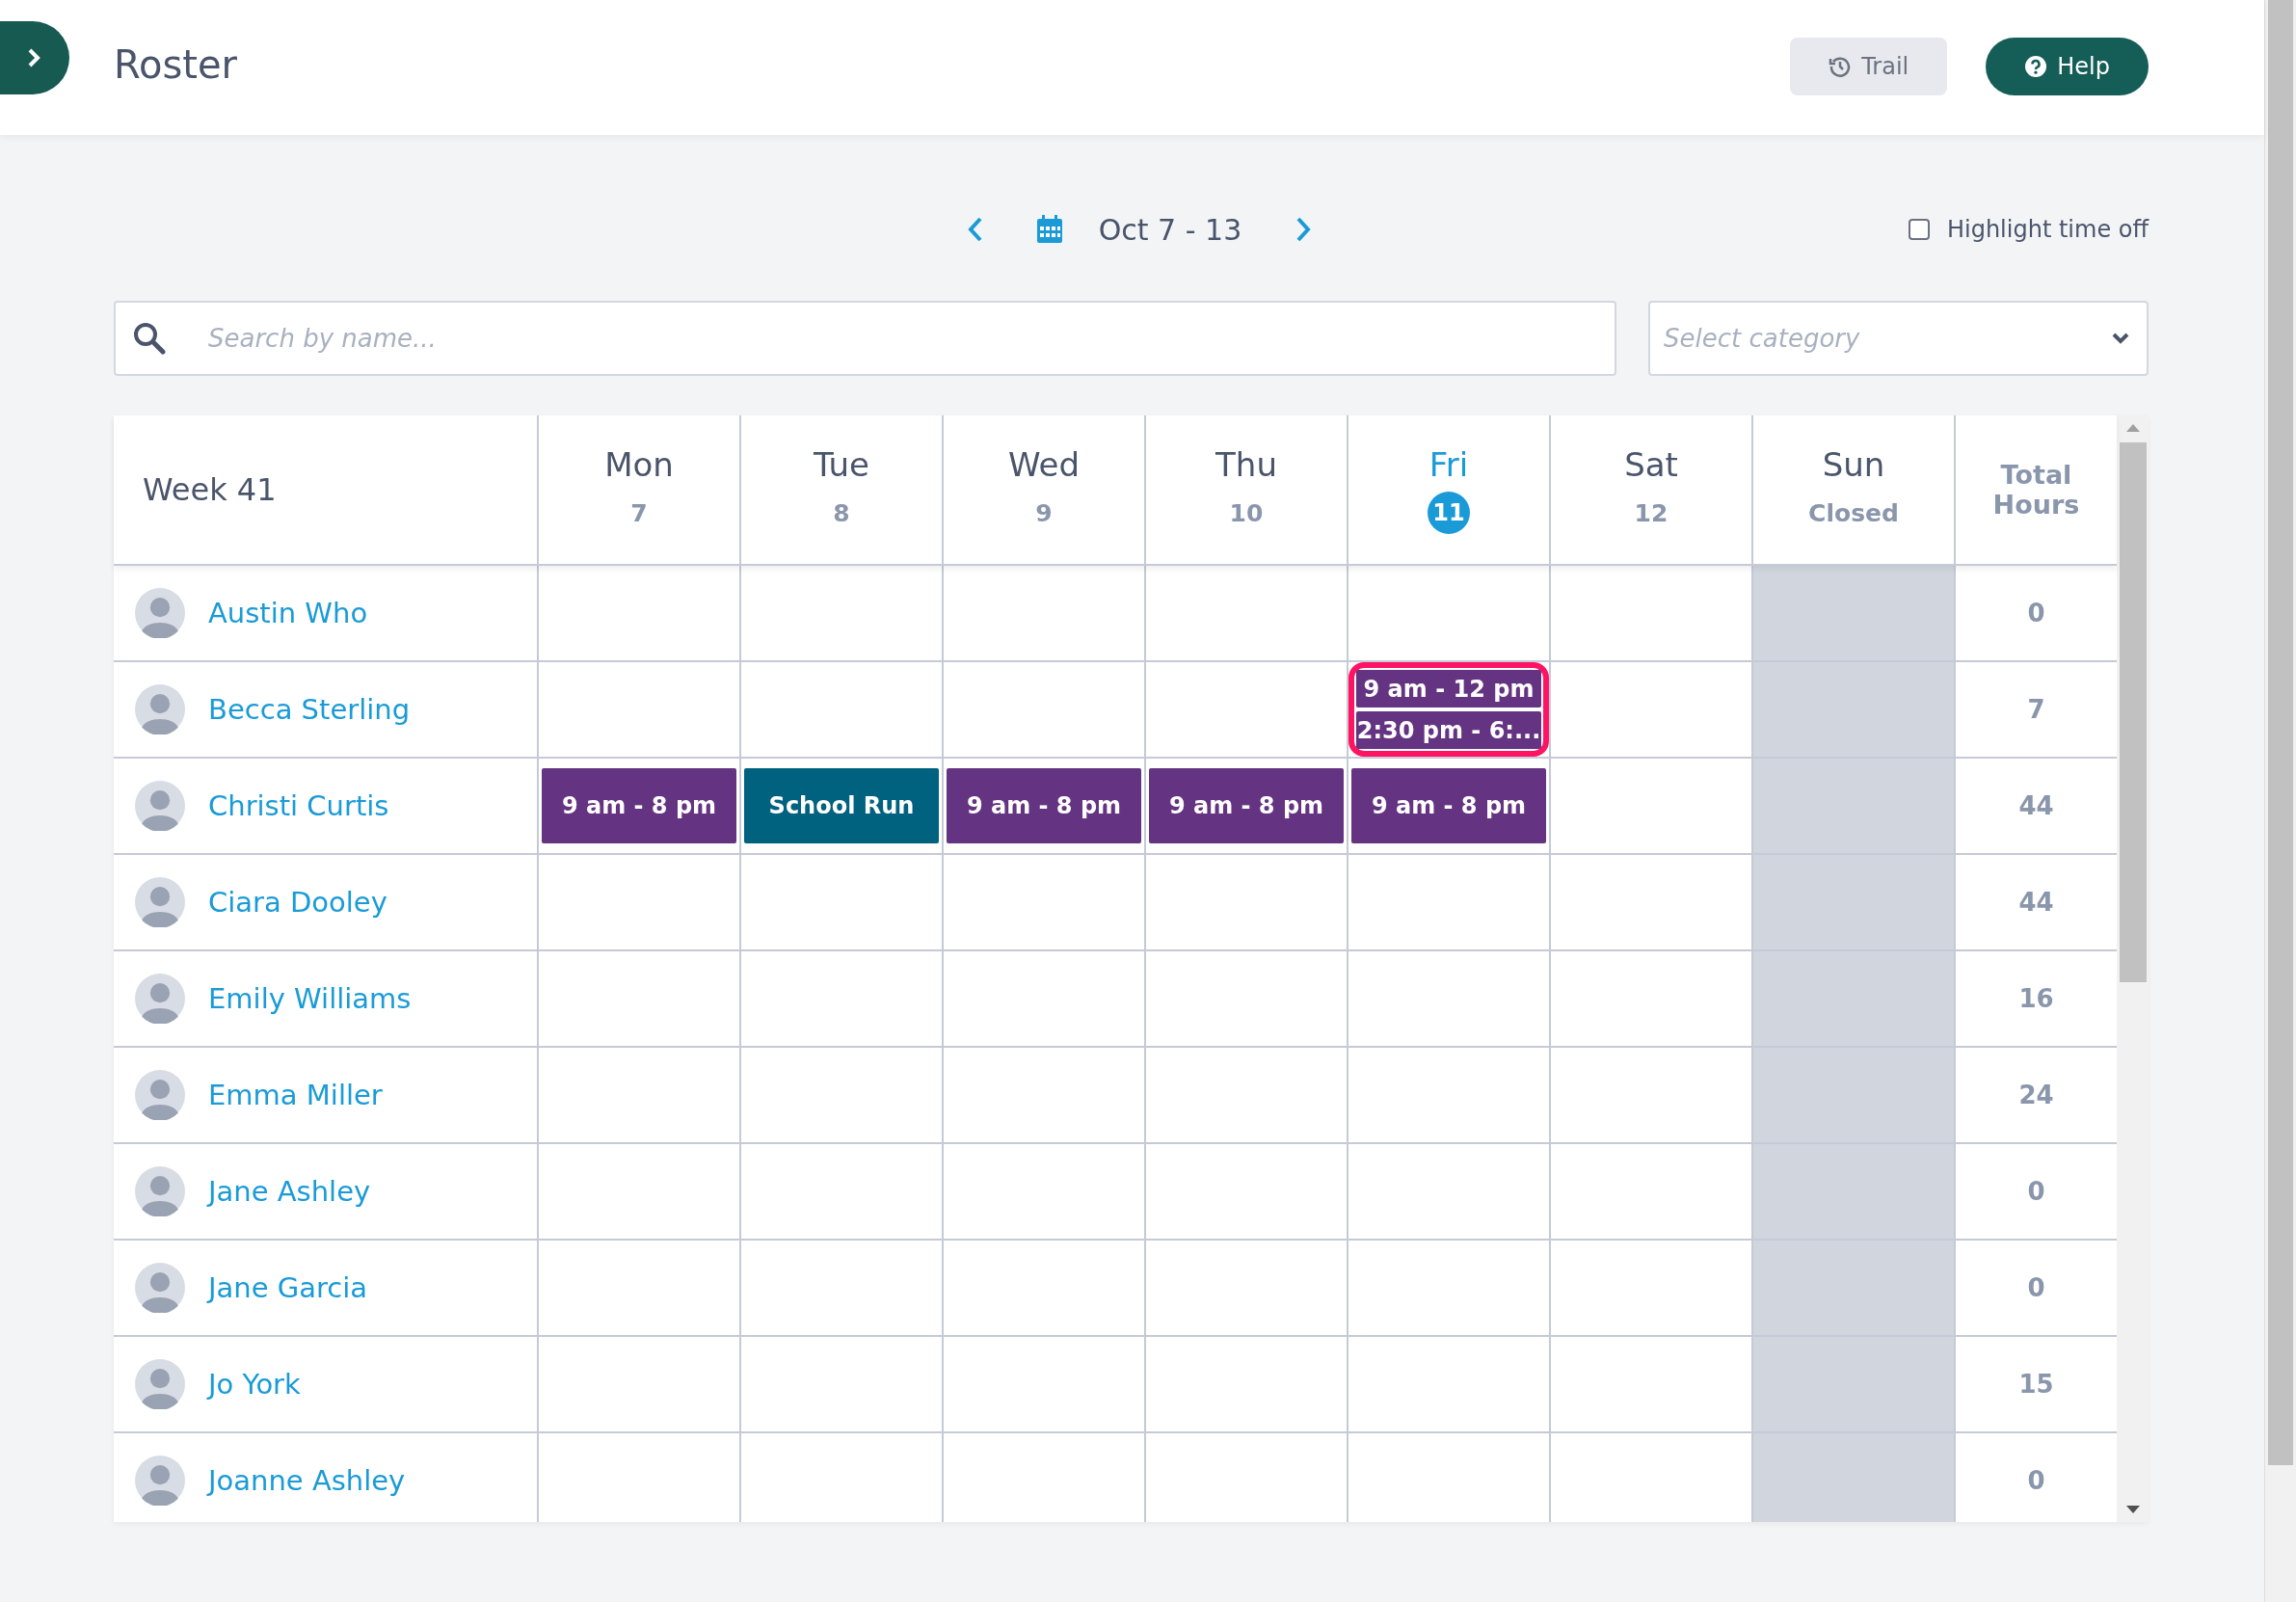 The height and width of the screenshot is (1602, 2296). What do you see at coordinates (639, 513) in the screenshot?
I see `day-date: 7` at bounding box center [639, 513].